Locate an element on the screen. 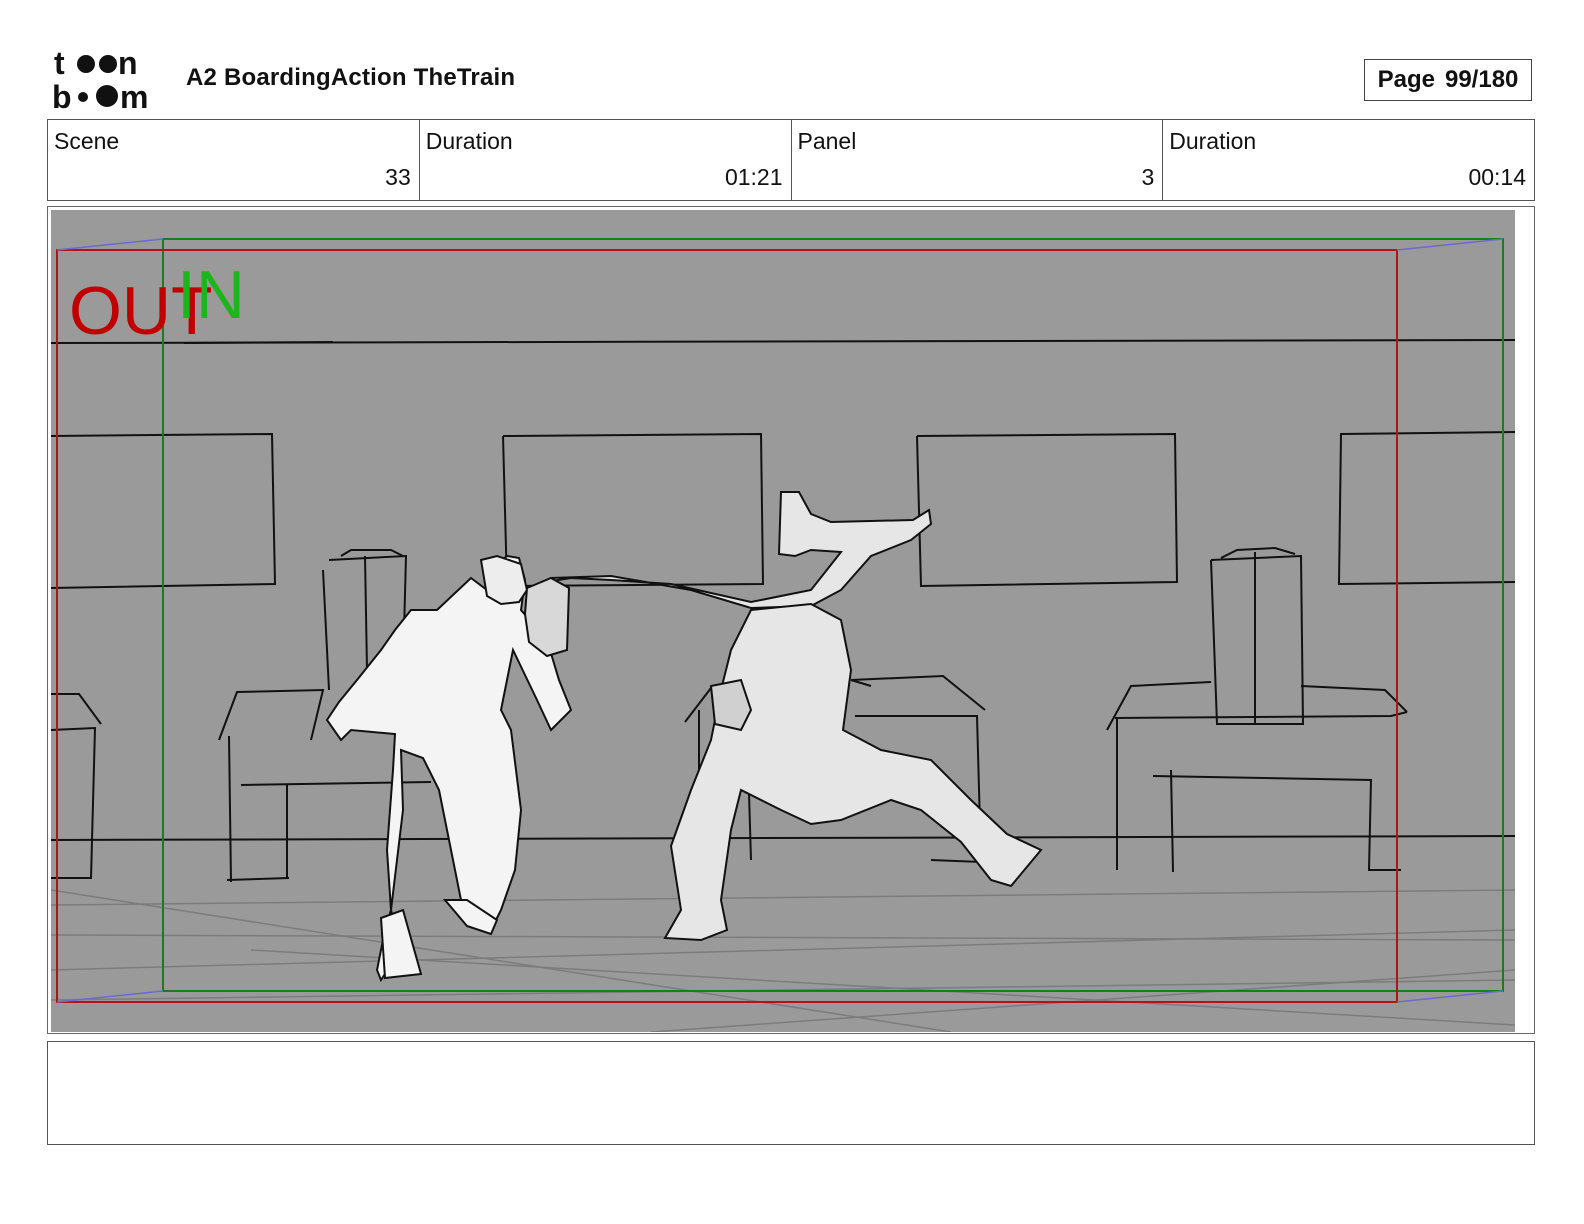 This screenshot has height=1224, width=1584. panel-duration-label: Duration is located at coordinates (1213, 141).